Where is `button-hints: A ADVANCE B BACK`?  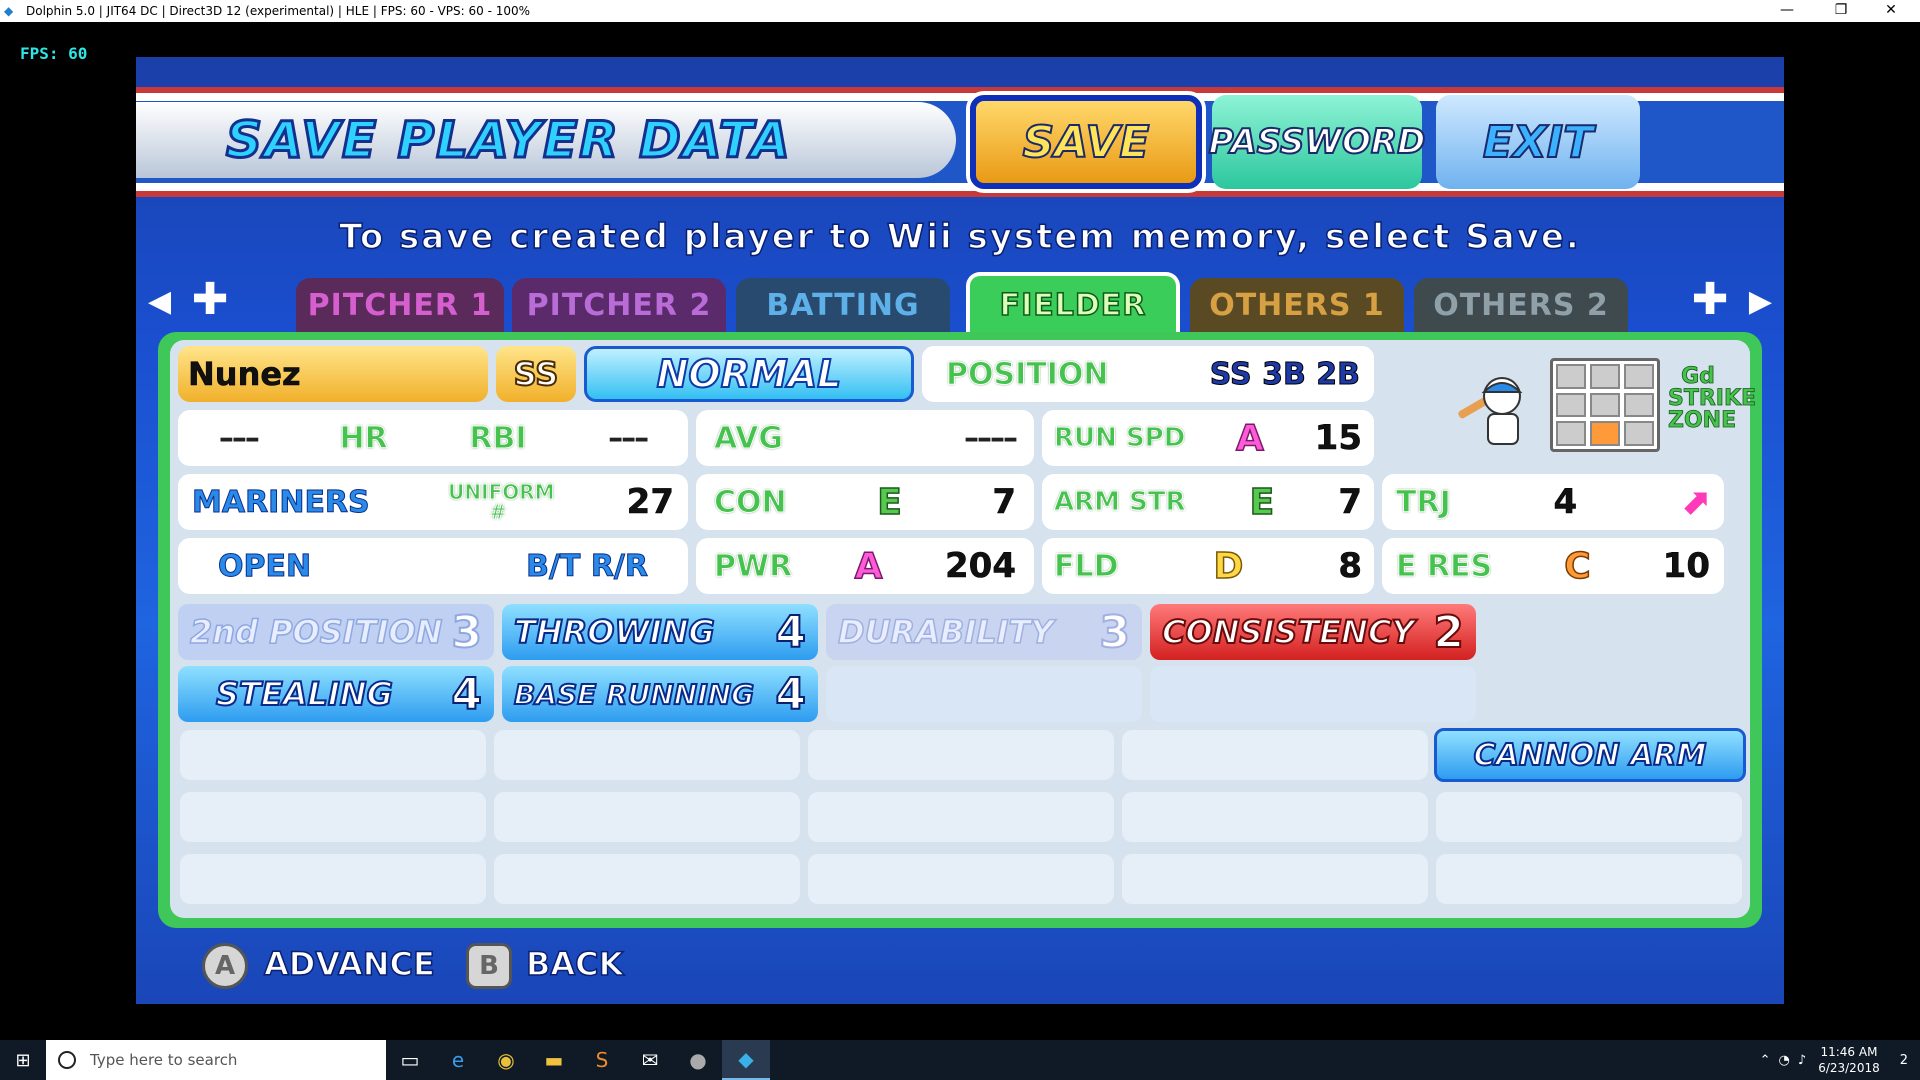
button-hints: A ADVANCE B BACK is located at coordinates (960, 967).